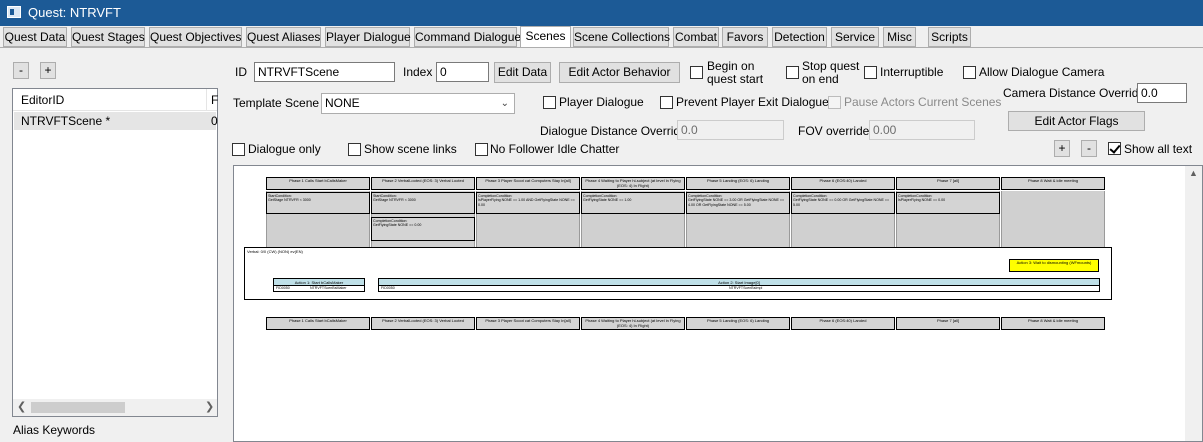 This screenshot has width=1203, height=442. I want to click on scroll-left-icon: ❮, so click(21, 406).